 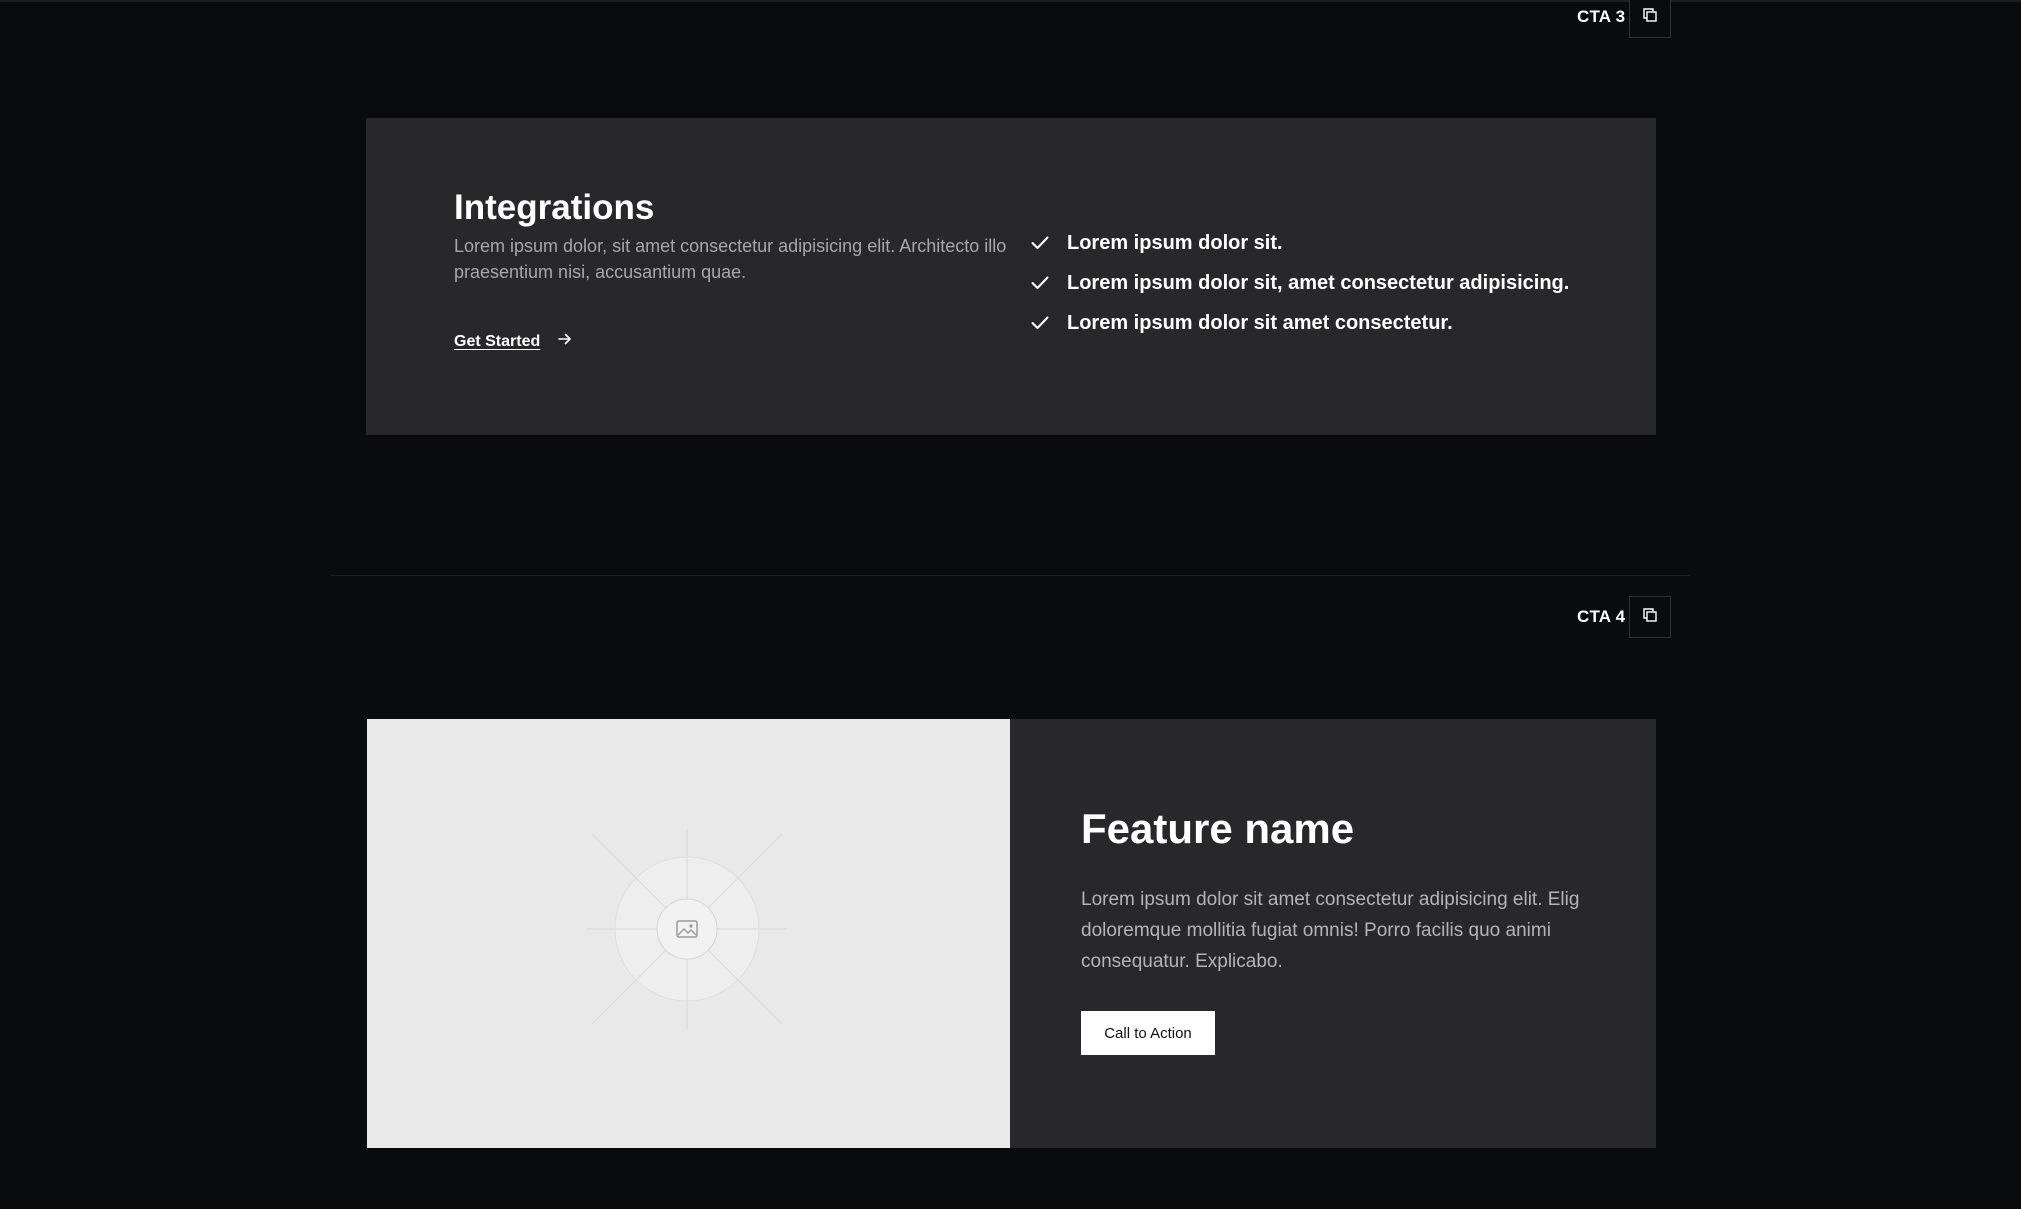 What do you see at coordinates (1260, 322) in the screenshot?
I see `checklist-item-text: Lorem ipsum dolor sit amet consectetur.` at bounding box center [1260, 322].